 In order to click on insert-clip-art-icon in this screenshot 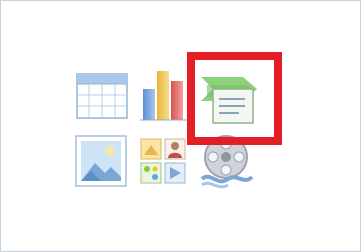, I will do `click(163, 161)`.